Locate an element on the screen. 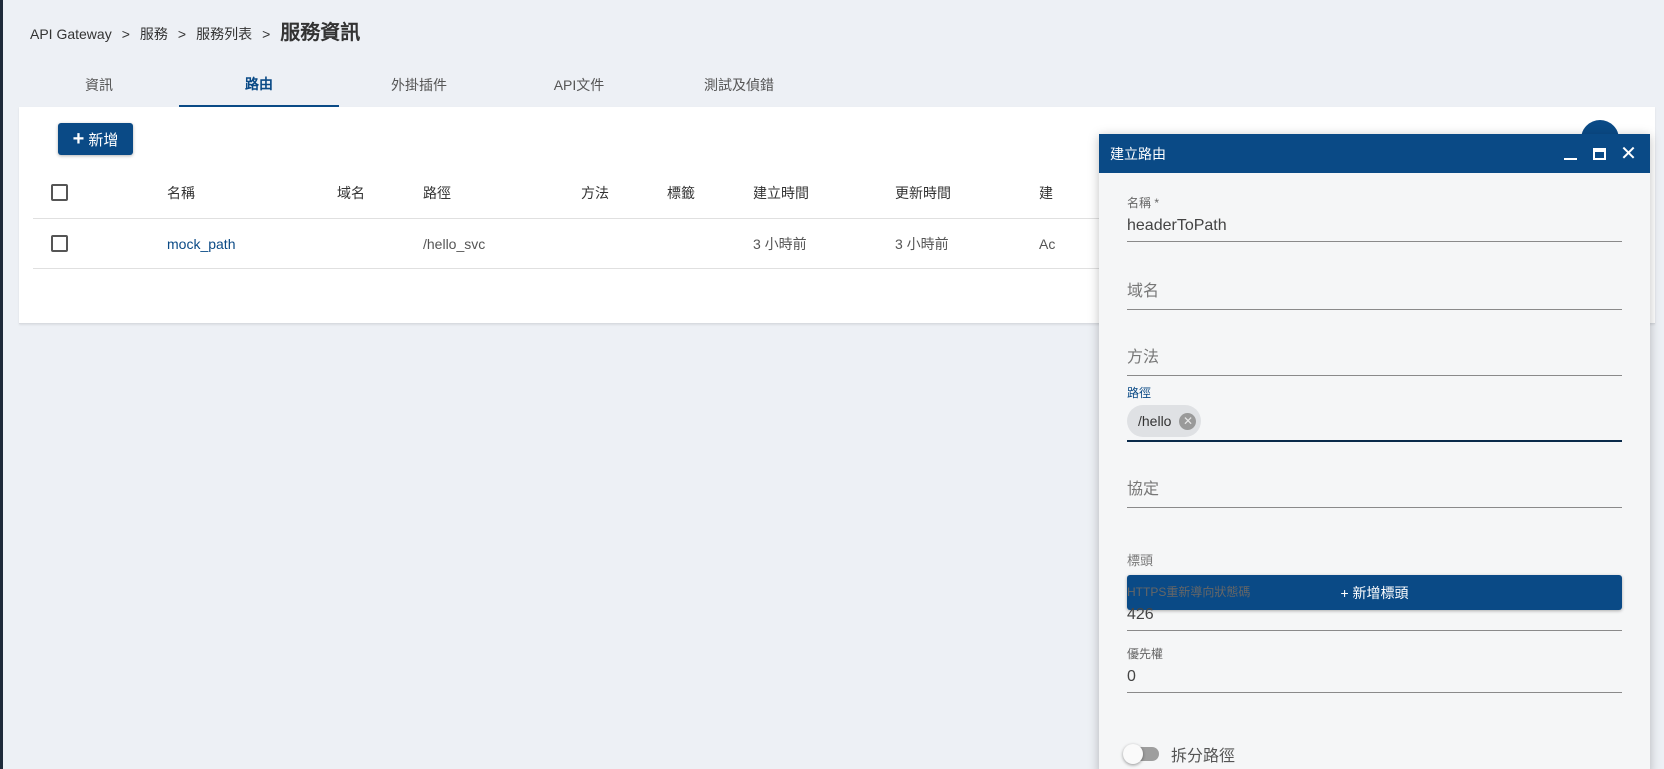 The height and width of the screenshot is (769, 1664). headers-label: 標頭 is located at coordinates (1140, 560).